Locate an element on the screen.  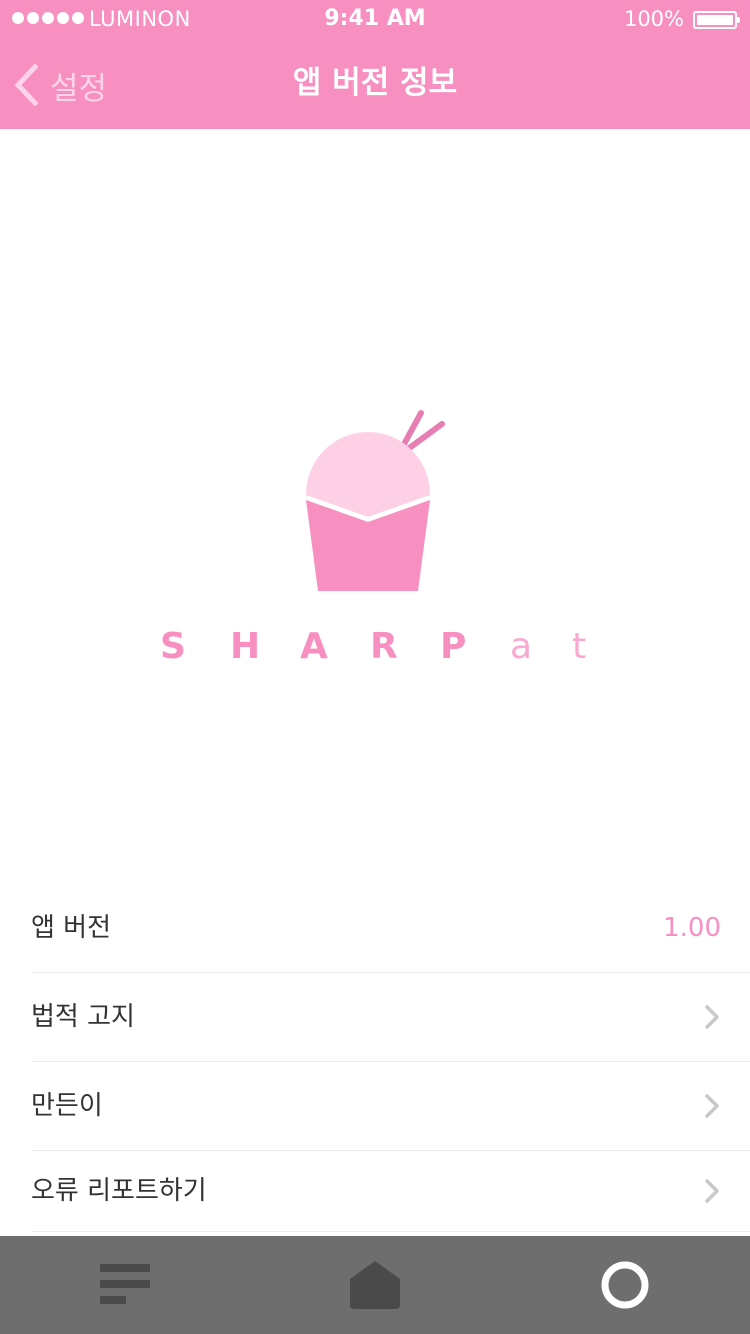
status-bar: LUMINON 9:41 AM 100% is located at coordinates (375, 20).